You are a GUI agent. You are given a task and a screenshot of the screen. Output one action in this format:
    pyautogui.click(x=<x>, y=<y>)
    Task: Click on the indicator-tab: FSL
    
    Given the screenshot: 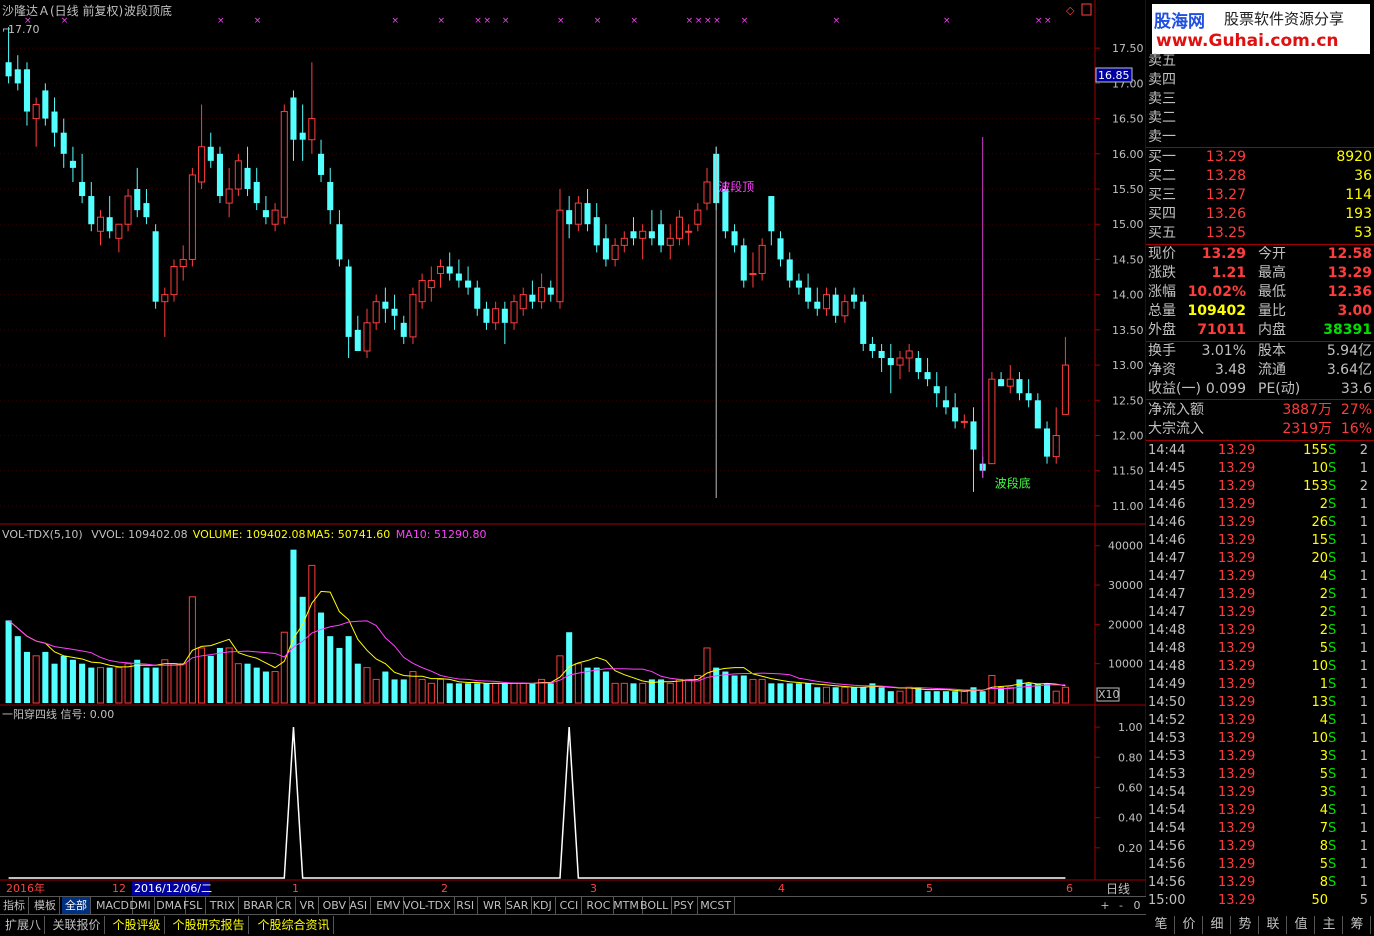 What is the action you would take?
    pyautogui.click(x=193, y=905)
    